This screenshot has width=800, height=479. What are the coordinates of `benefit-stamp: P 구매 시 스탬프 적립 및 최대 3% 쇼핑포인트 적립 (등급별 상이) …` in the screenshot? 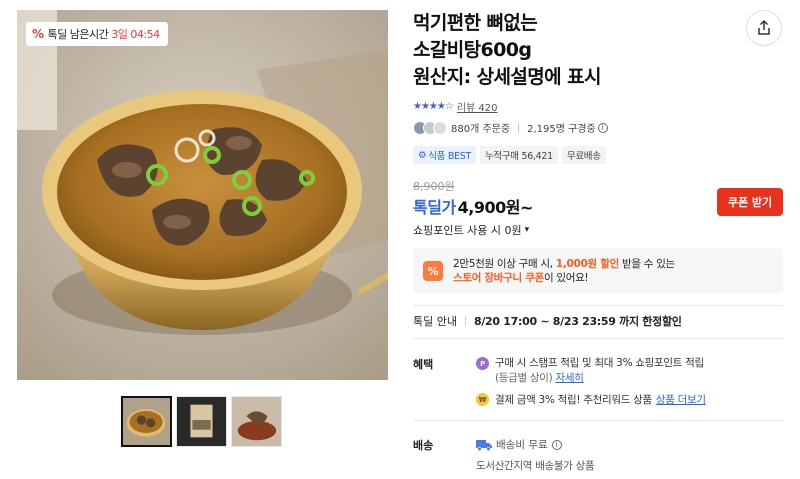 It's located at (590, 371).